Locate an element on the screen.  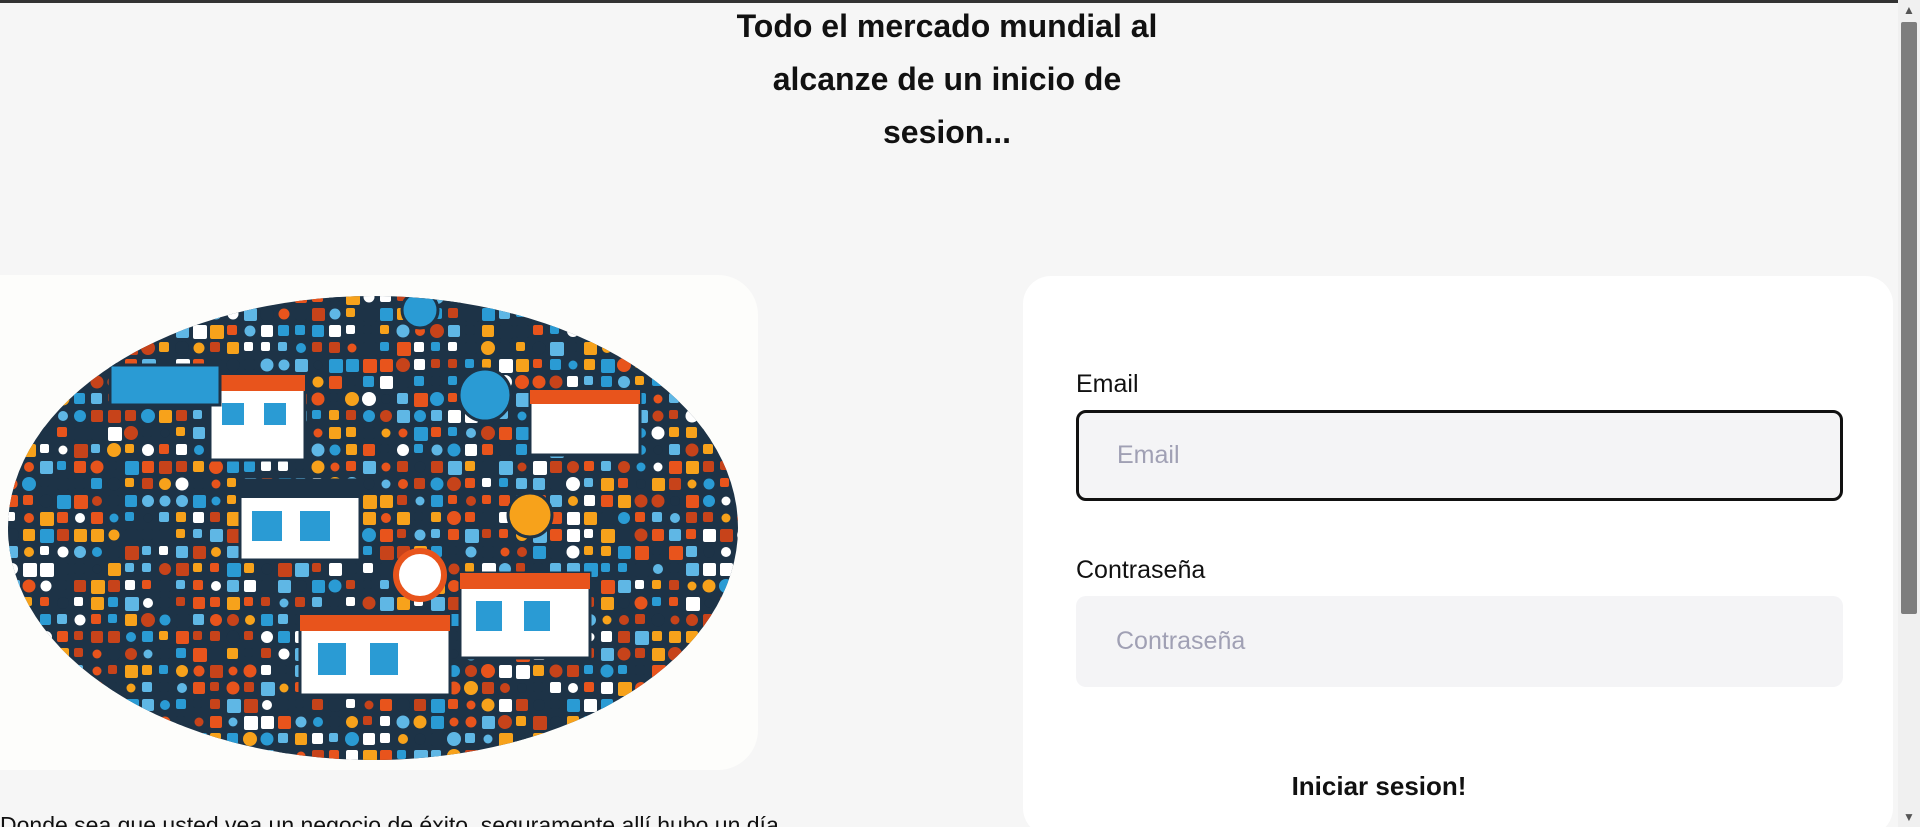
login-button: Iniciar sesion! is located at coordinates (1379, 786).